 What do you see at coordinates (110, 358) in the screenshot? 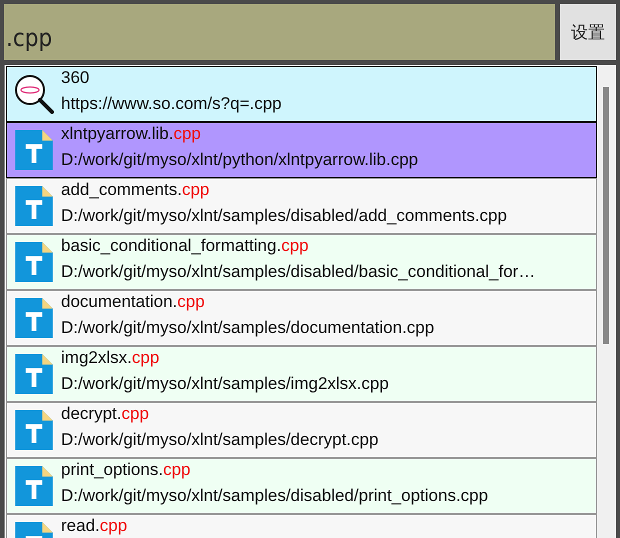
I see `result-title: img2xlsx.cpp` at bounding box center [110, 358].